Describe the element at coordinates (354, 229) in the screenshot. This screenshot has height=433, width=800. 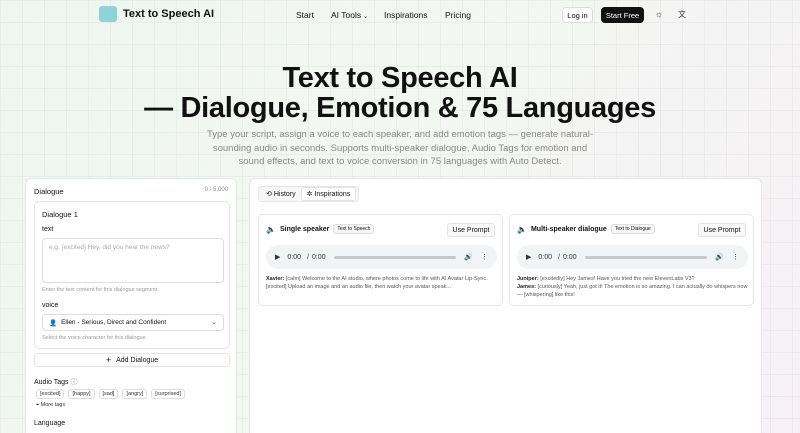
I see `card-badge: Text to Speech` at that location.